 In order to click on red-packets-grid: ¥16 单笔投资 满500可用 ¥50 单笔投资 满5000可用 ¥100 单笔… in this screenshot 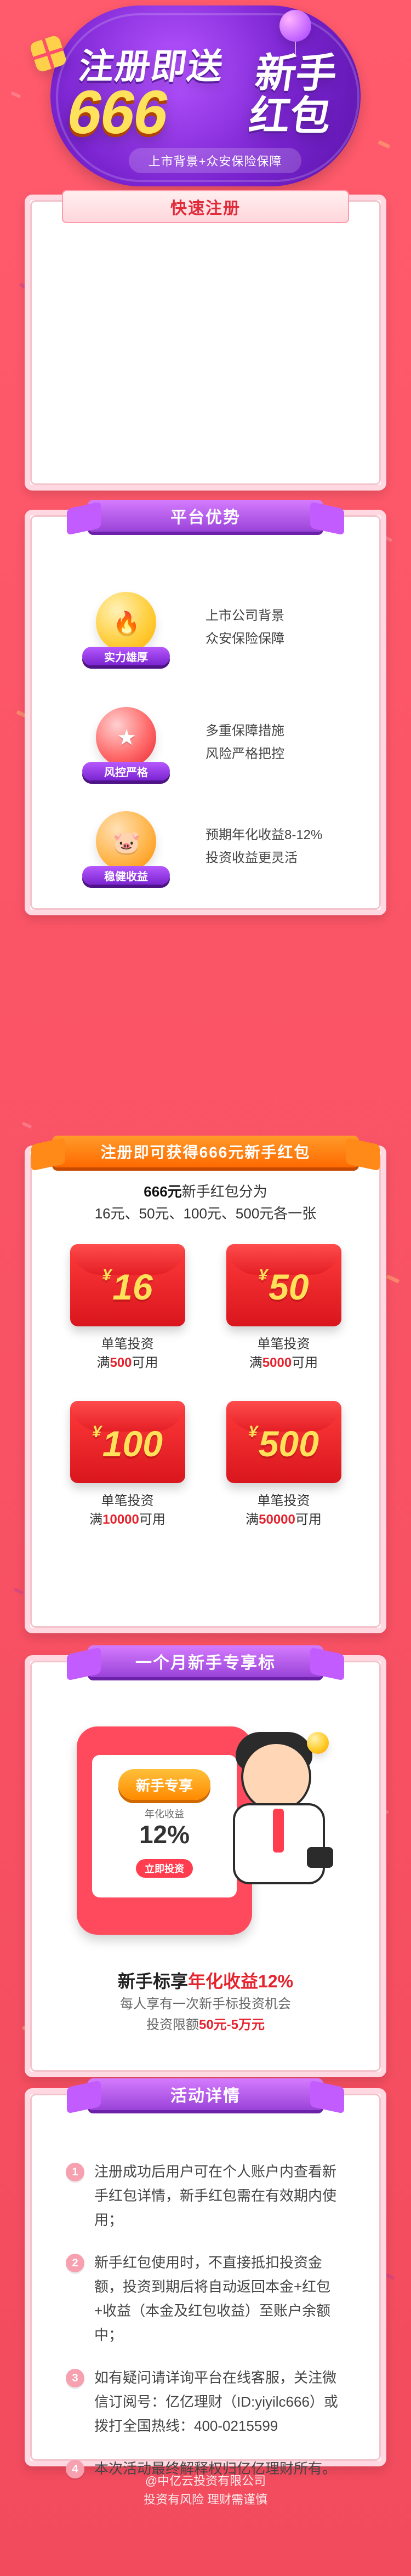, I will do `click(206, 1388)`.